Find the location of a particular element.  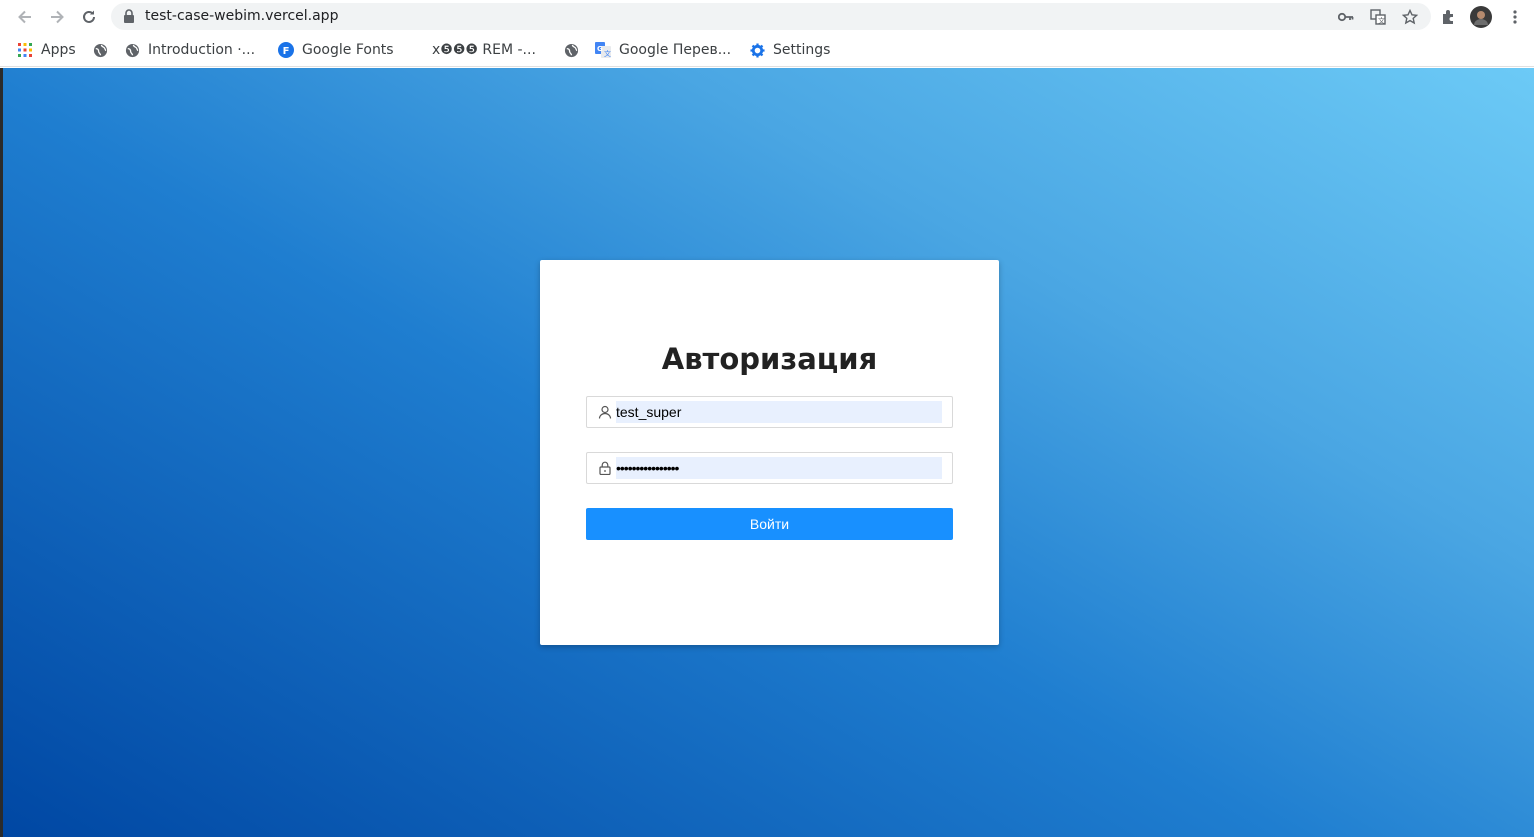

google-translate-icon: G文 is located at coordinates (603, 50).